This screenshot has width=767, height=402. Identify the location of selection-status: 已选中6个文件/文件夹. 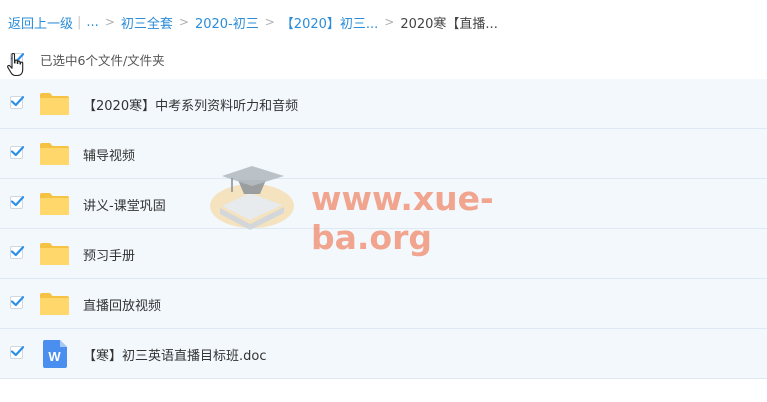
(102, 60).